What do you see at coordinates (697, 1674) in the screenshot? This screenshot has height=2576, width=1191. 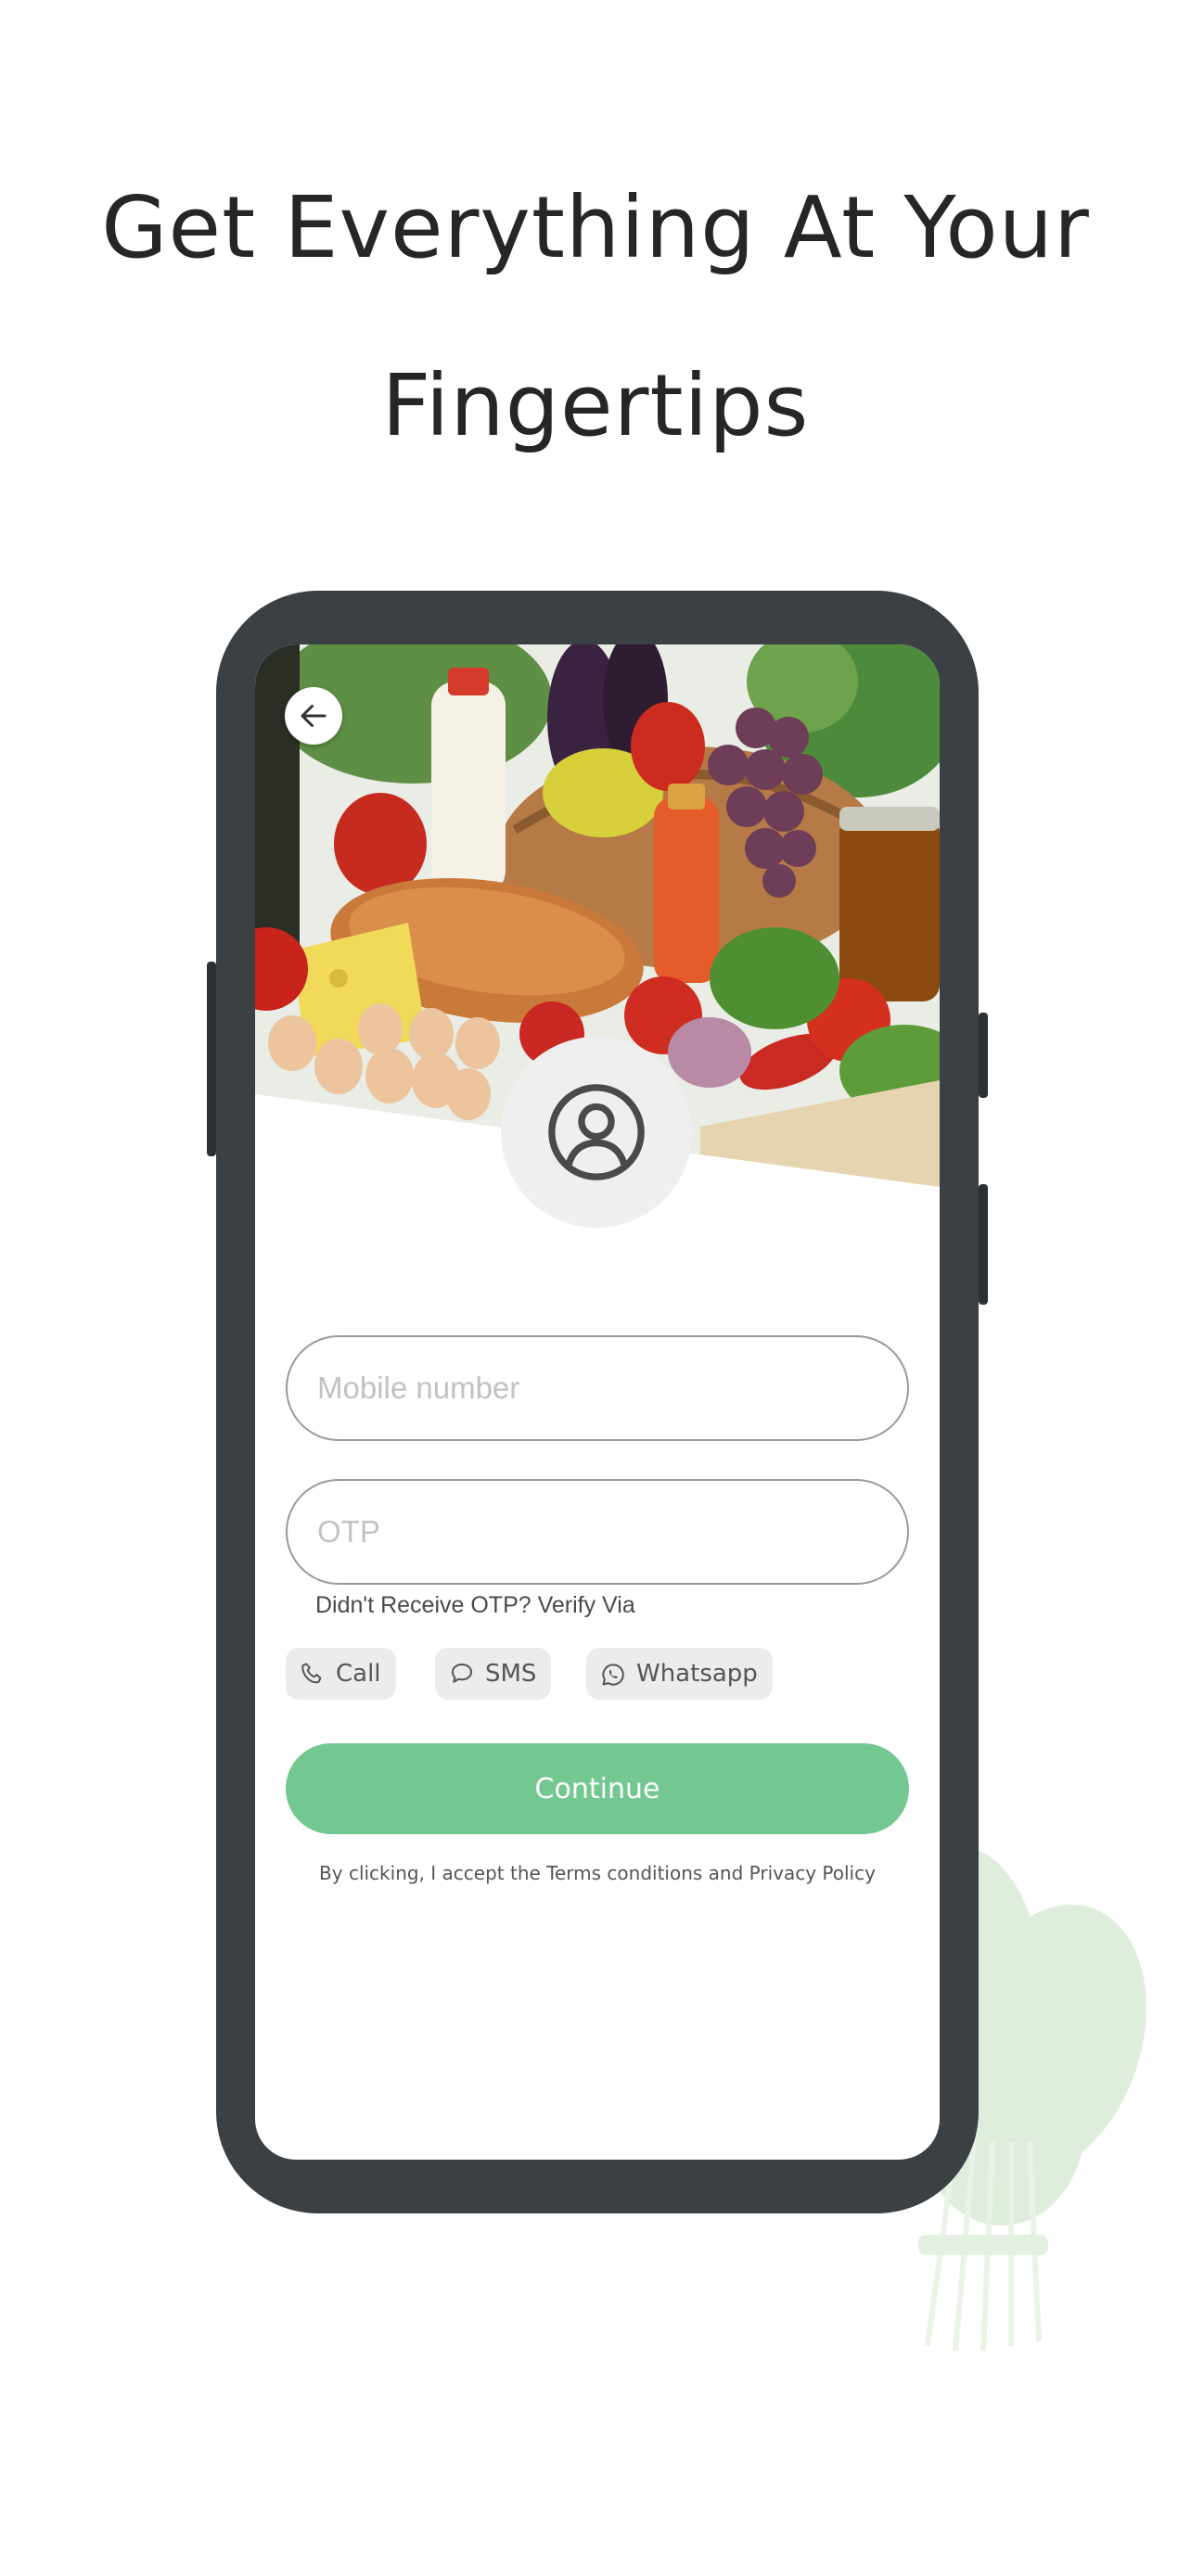 I see `verify-whatsapp-label: Whatsapp` at bounding box center [697, 1674].